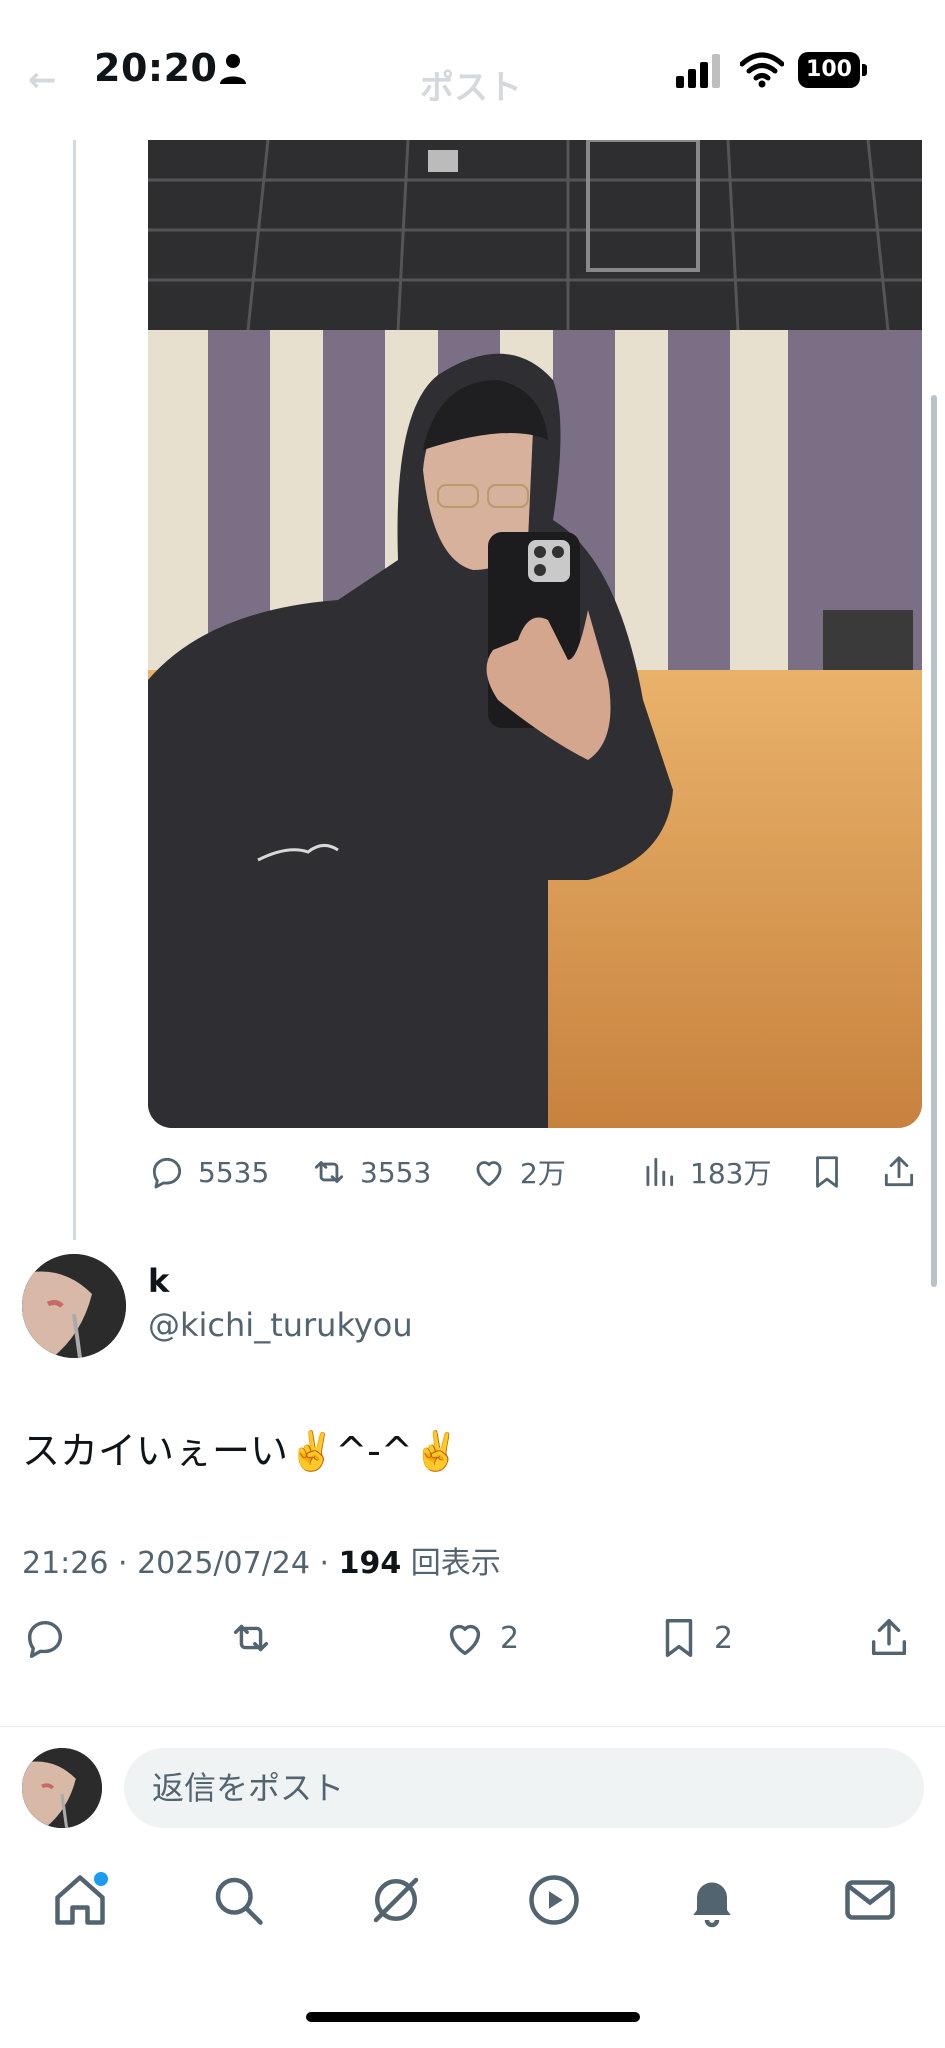  What do you see at coordinates (472, 1905) in the screenshot?
I see `bottom-tab-bar` at bounding box center [472, 1905].